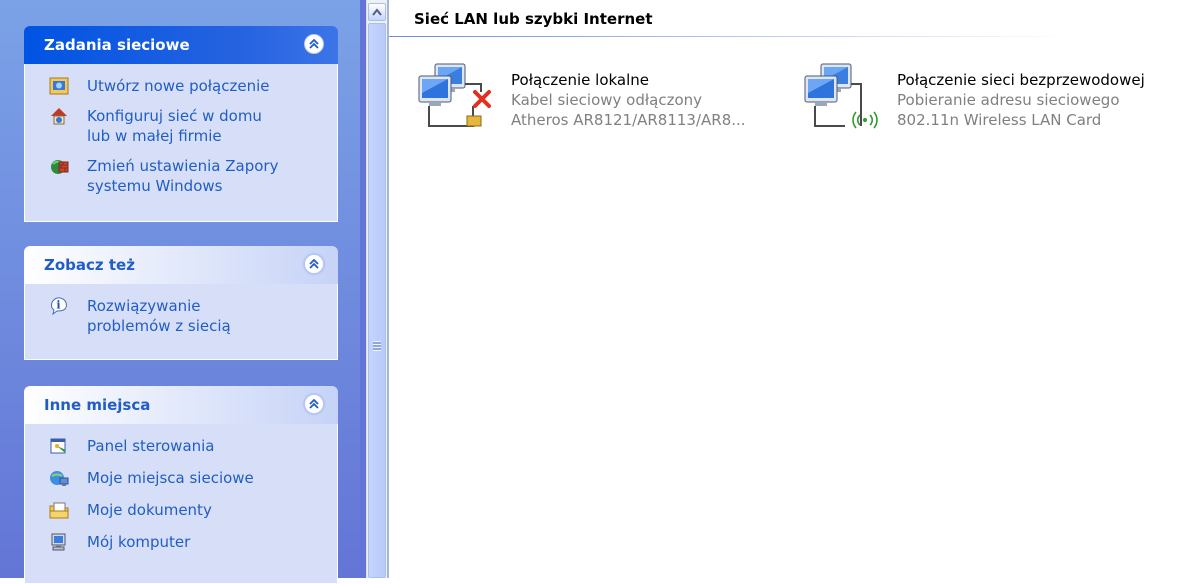 The width and height of the screenshot is (1182, 584). What do you see at coordinates (60, 167) in the screenshot?
I see `firewall-icon` at bounding box center [60, 167].